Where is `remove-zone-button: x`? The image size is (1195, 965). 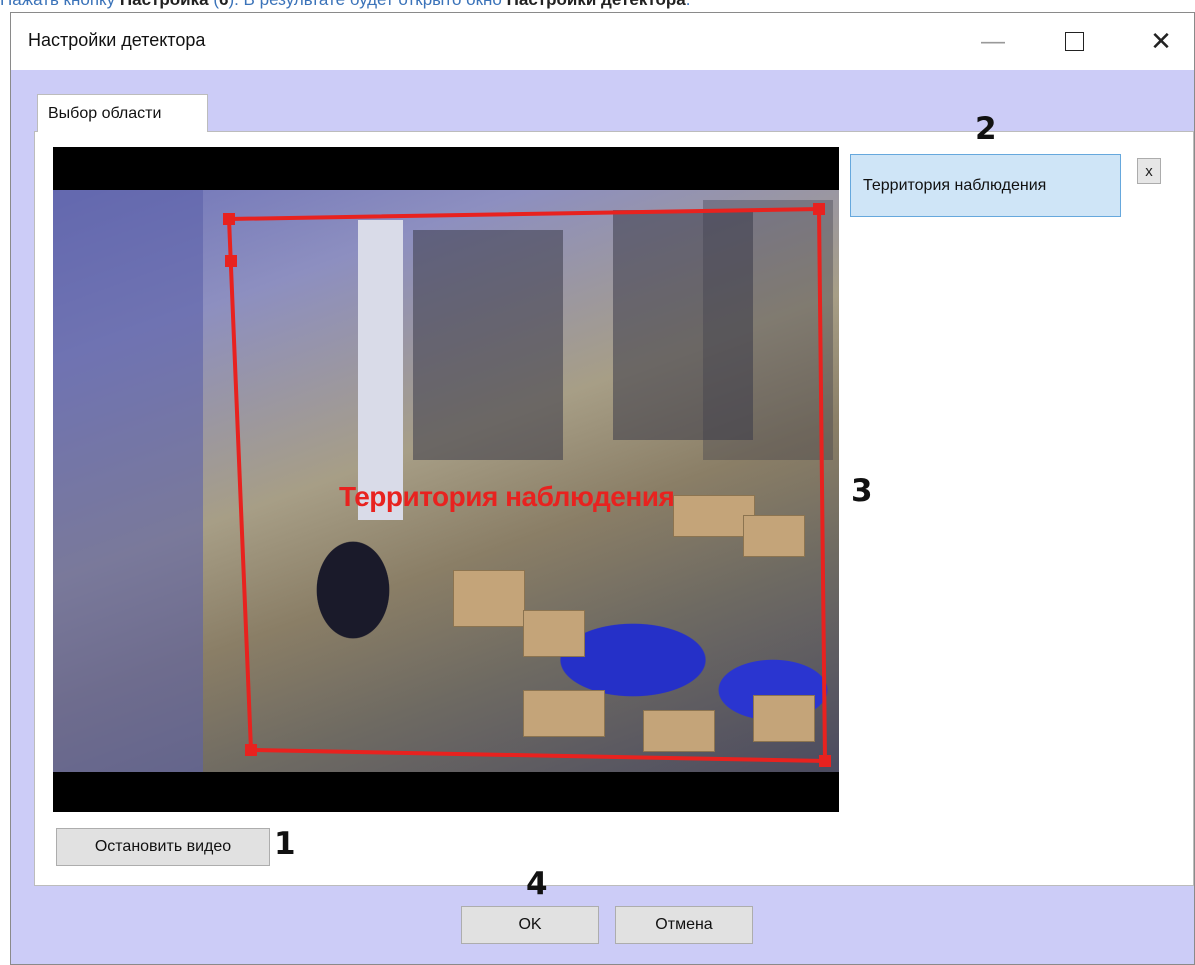
remove-zone-button: x is located at coordinates (1149, 171).